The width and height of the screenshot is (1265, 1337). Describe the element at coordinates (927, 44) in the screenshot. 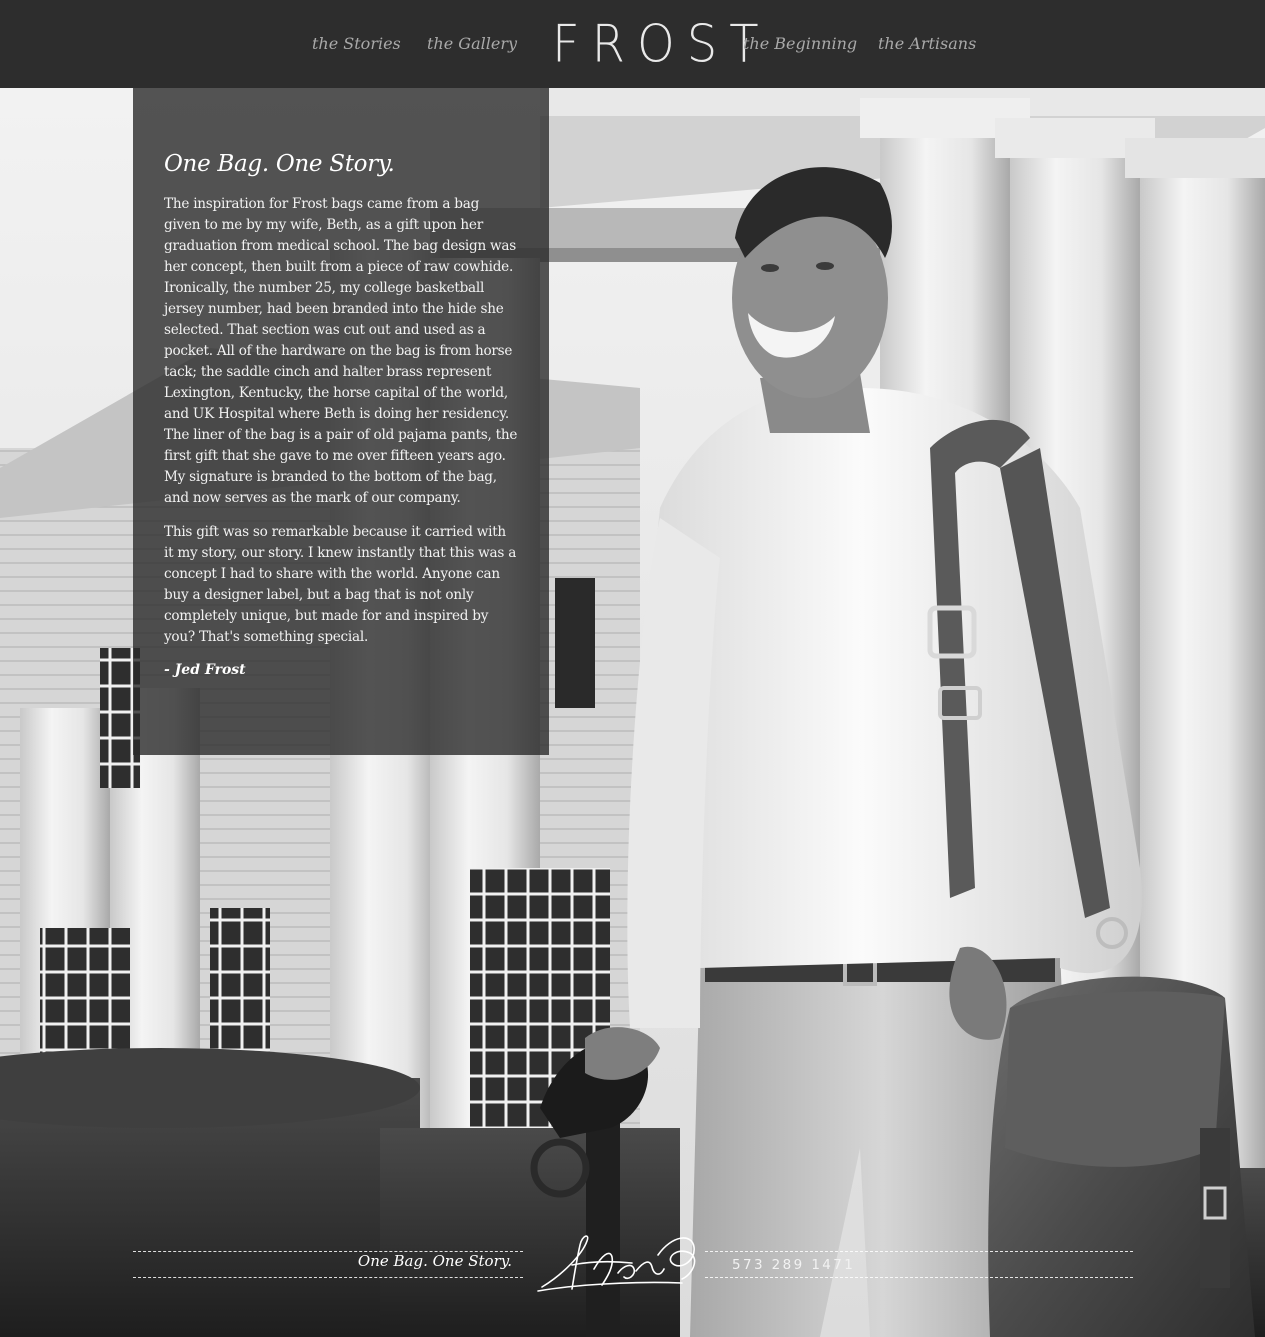

I see `nav-link-artisans: the Artisans` at that location.